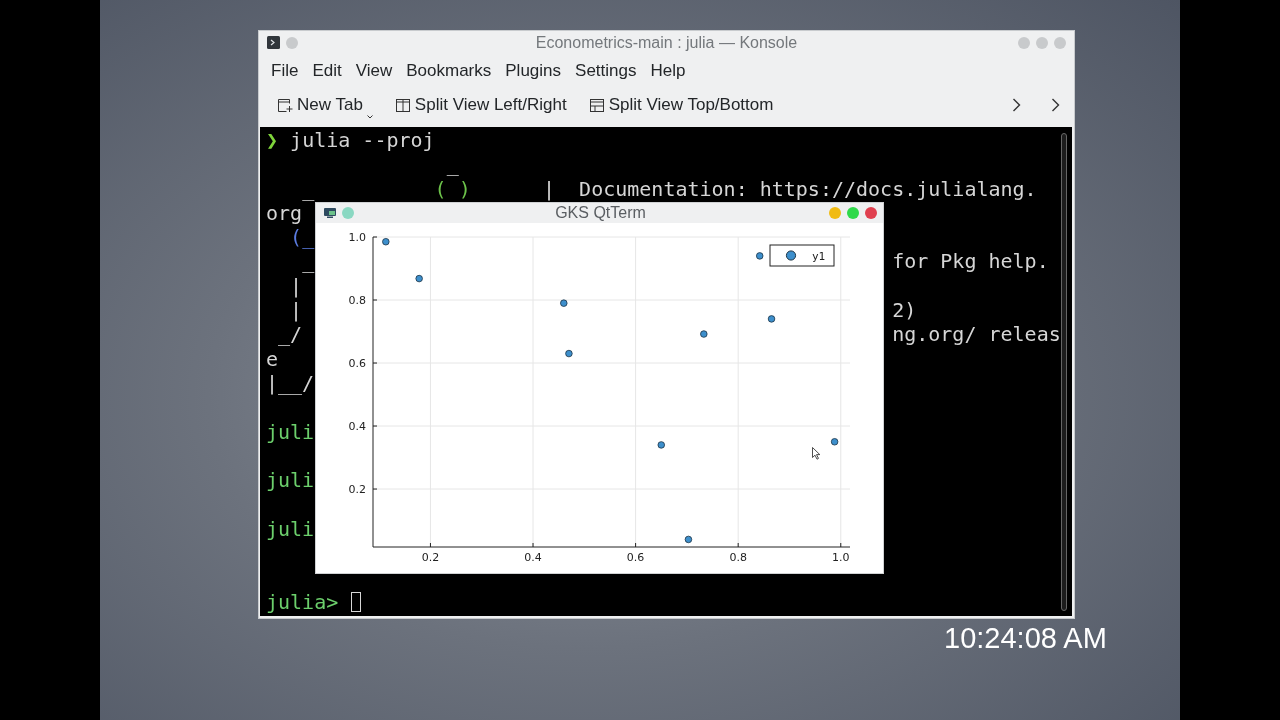 This screenshot has width=1280, height=720. I want to click on legend-marker, so click(791, 255).